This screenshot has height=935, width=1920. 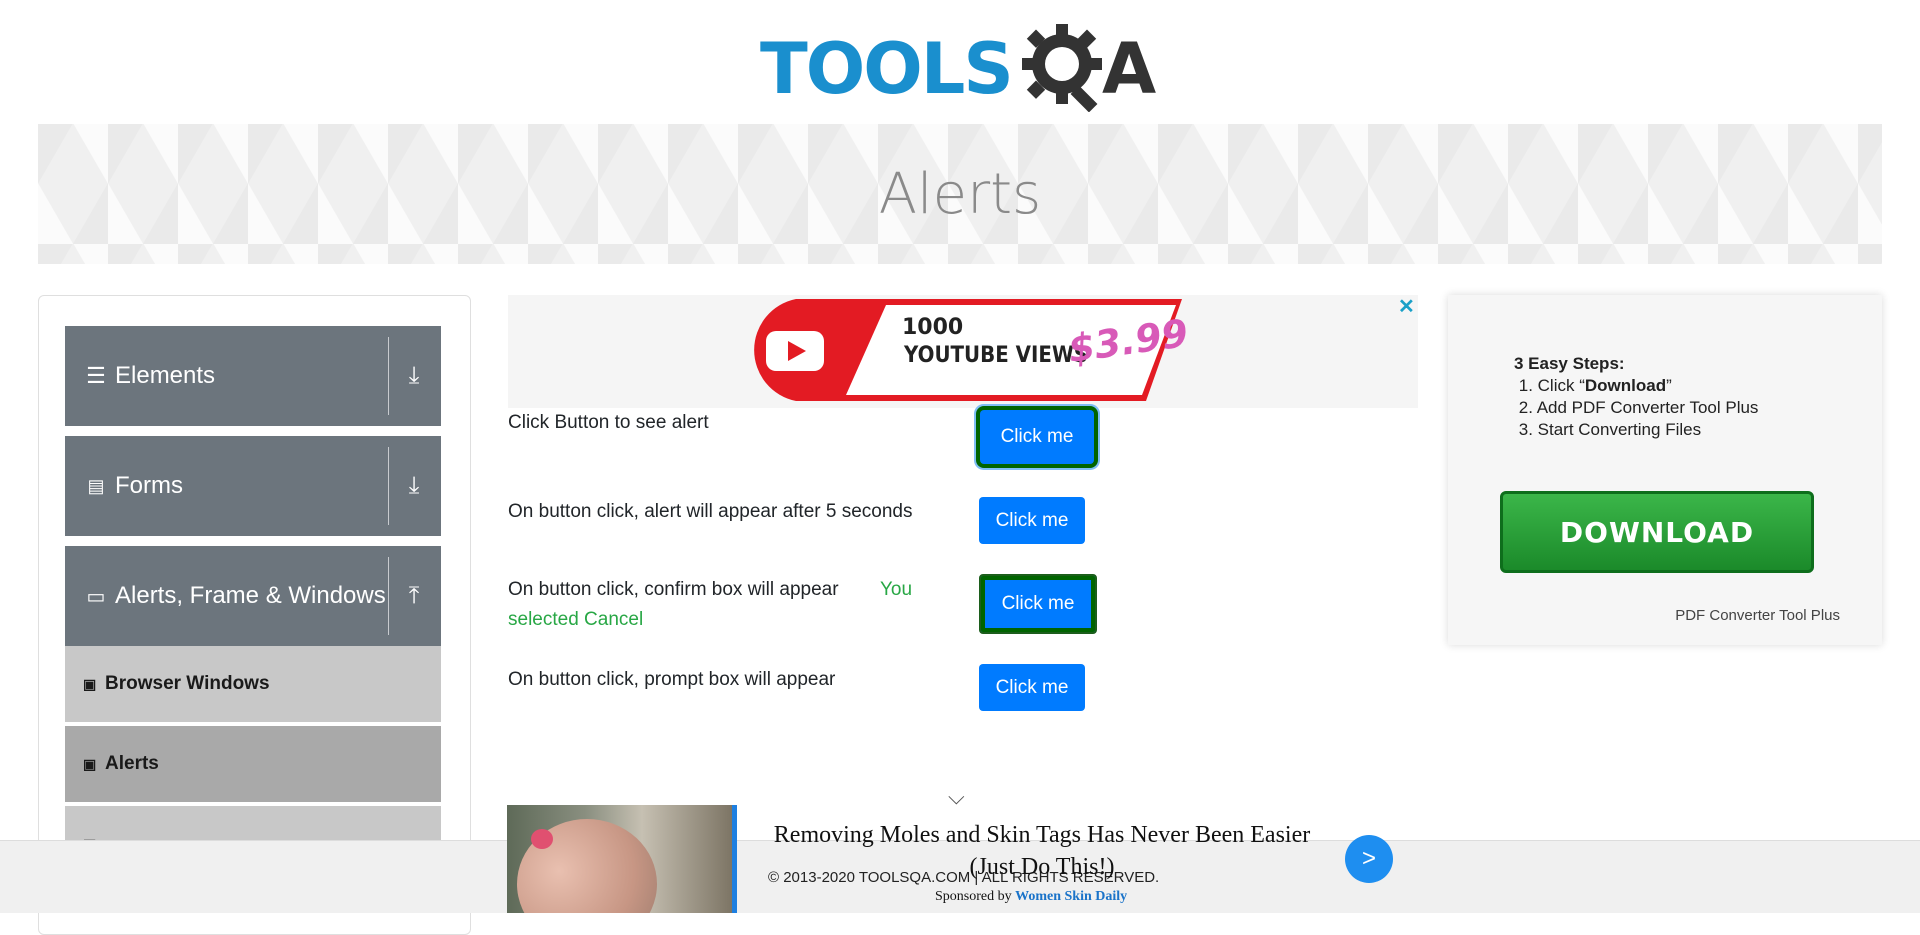 What do you see at coordinates (1032, 687) in the screenshot?
I see `prompt-button: Click me` at bounding box center [1032, 687].